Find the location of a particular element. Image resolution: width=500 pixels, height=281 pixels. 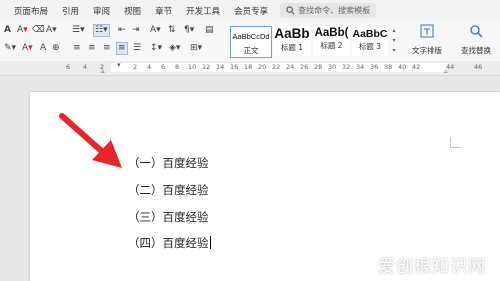

menu-bar: 页面布局 引用 审阅 视图 章节 开发工具 会员专享 查找命令、搜索模板 is located at coordinates (250, 10).